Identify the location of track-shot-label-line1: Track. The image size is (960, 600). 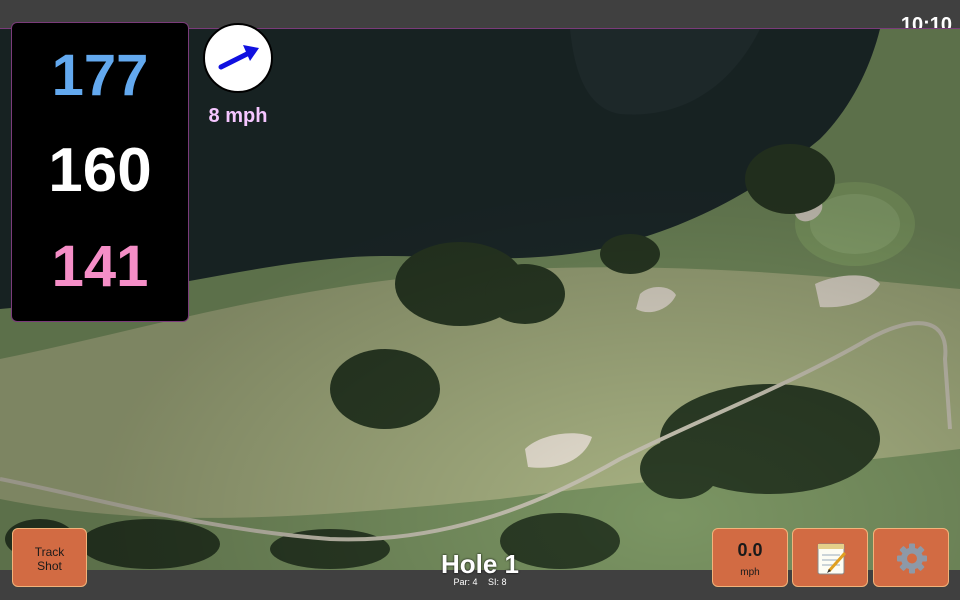
(49, 552).